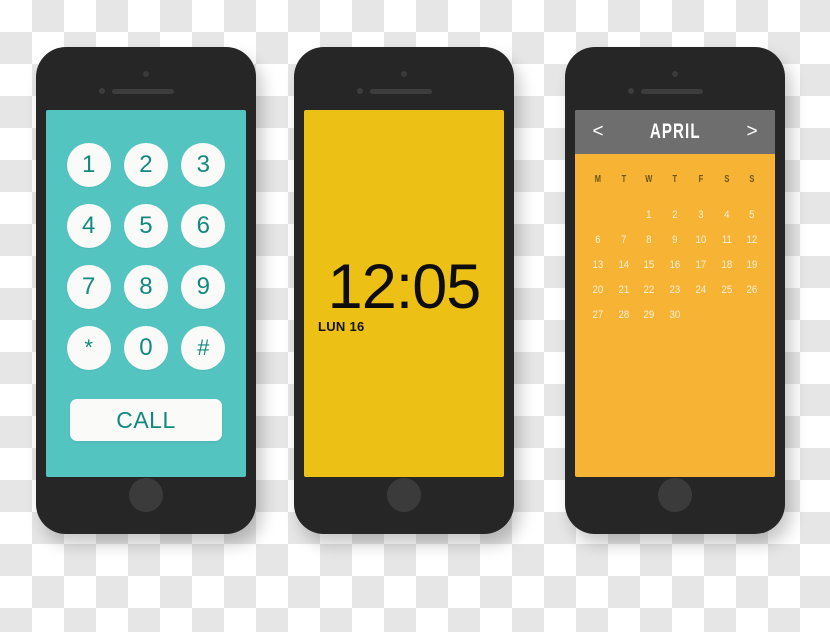  I want to click on dialpad-key-5: 5, so click(145, 226).